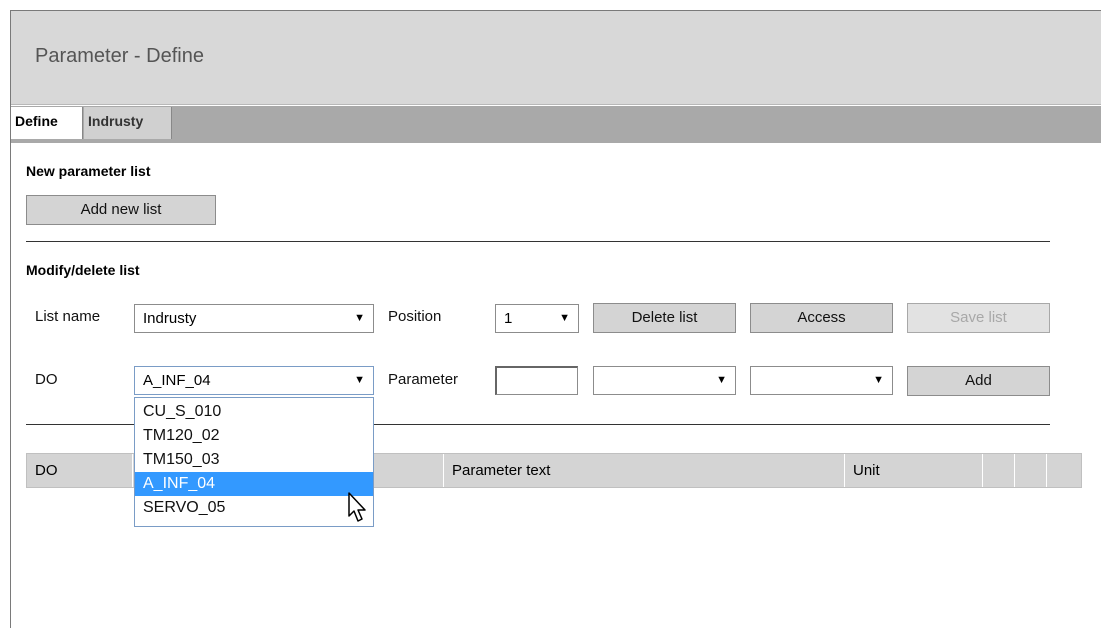 This screenshot has width=1101, height=628. I want to click on position-value: 1, so click(508, 318).